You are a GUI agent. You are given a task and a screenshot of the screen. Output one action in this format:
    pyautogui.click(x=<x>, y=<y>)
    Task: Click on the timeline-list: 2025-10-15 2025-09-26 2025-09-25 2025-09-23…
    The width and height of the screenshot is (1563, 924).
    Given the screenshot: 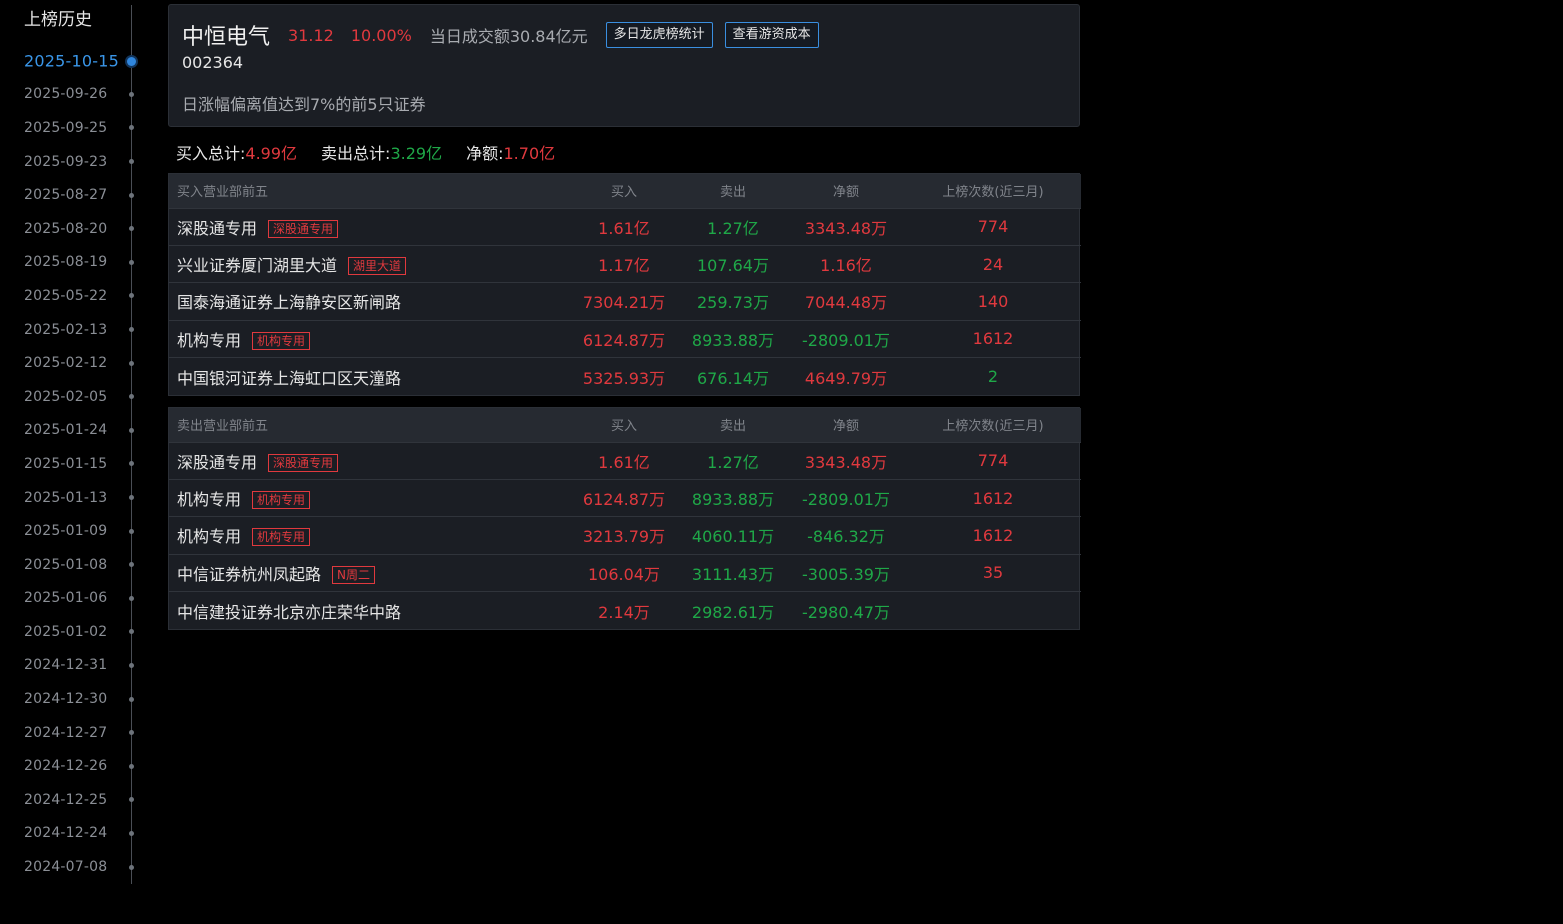 What is the action you would take?
    pyautogui.click(x=75, y=464)
    